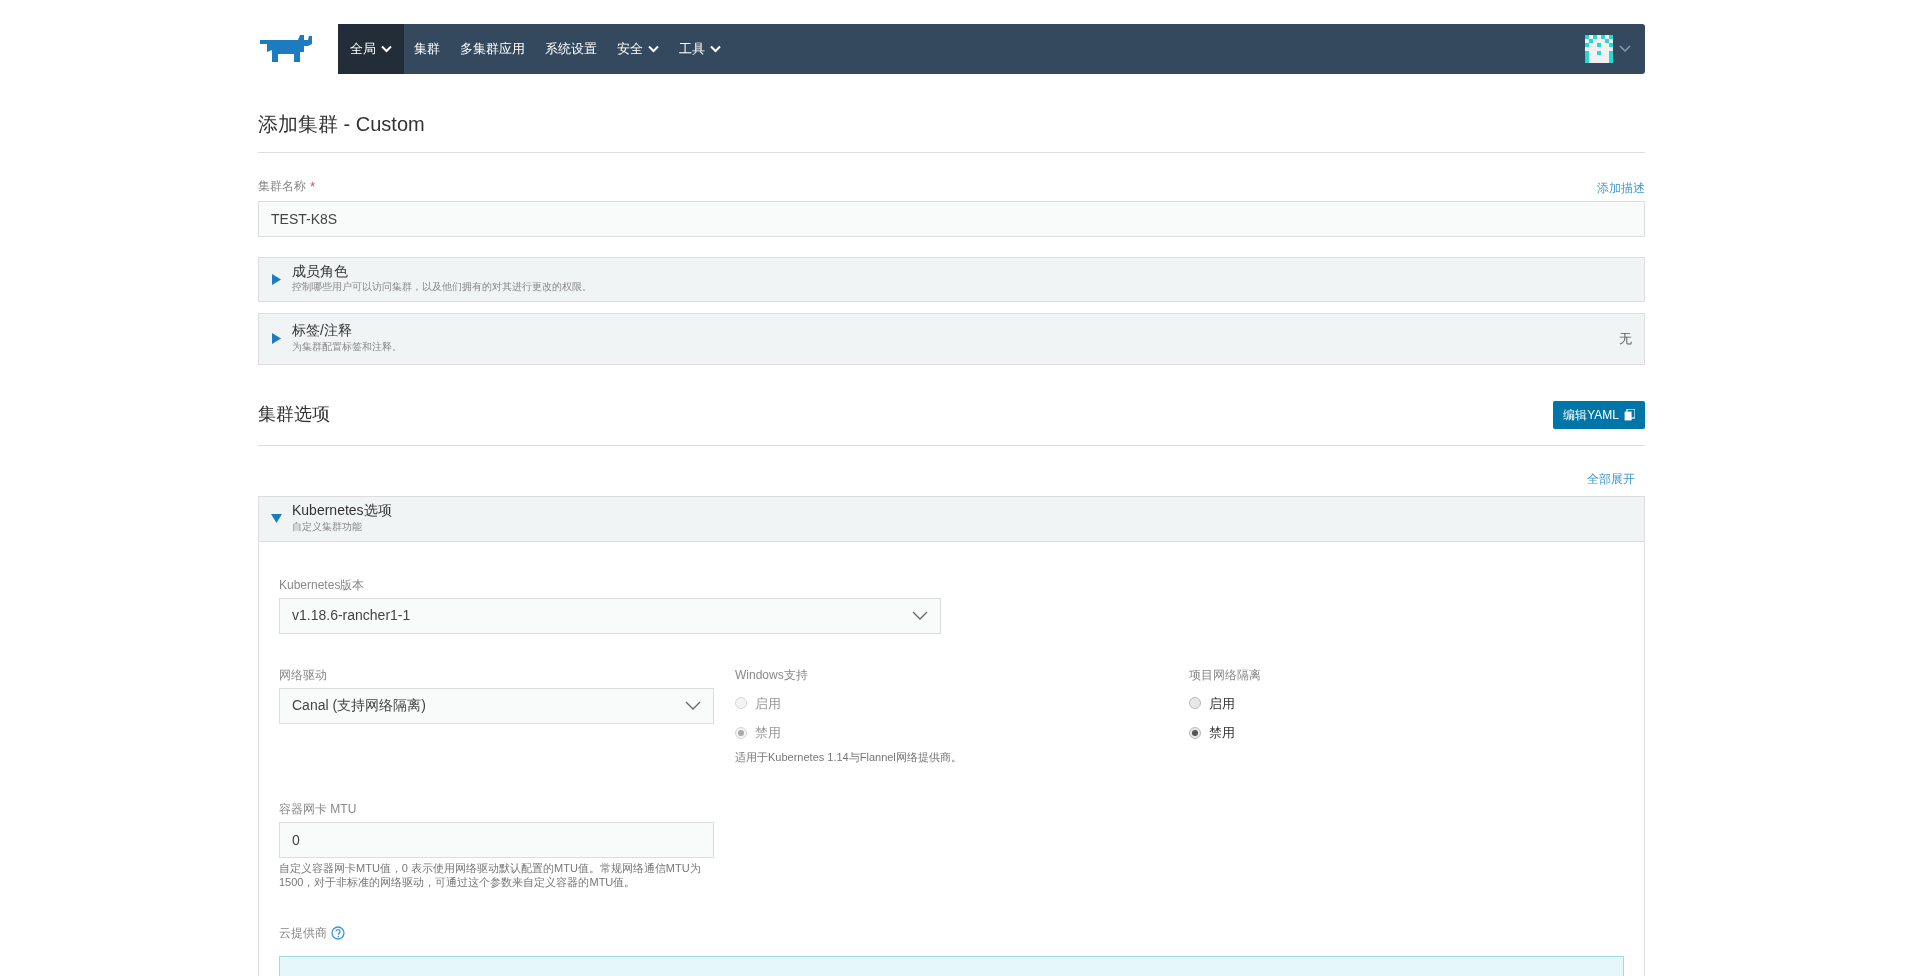 The width and height of the screenshot is (1920, 979). I want to click on edit-yaml-button: 编辑YAML, so click(1599, 414).